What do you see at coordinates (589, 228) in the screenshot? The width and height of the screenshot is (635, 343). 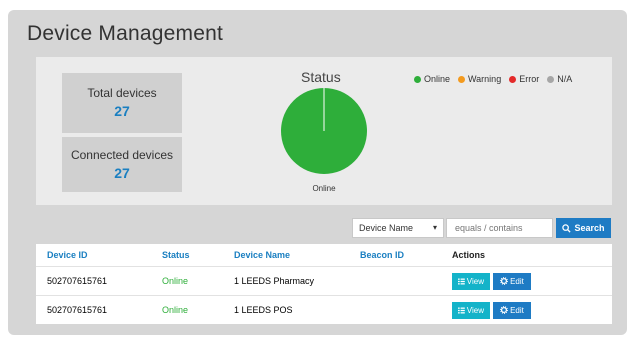 I see `search-button-label: Search` at bounding box center [589, 228].